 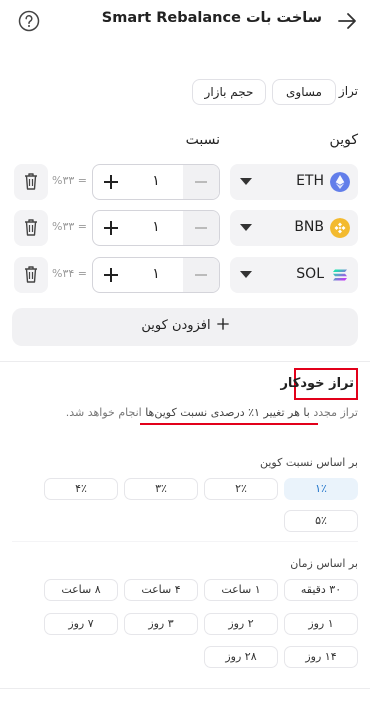 I want to click on time-option-1d: ۱ روز, so click(x=321, y=624).